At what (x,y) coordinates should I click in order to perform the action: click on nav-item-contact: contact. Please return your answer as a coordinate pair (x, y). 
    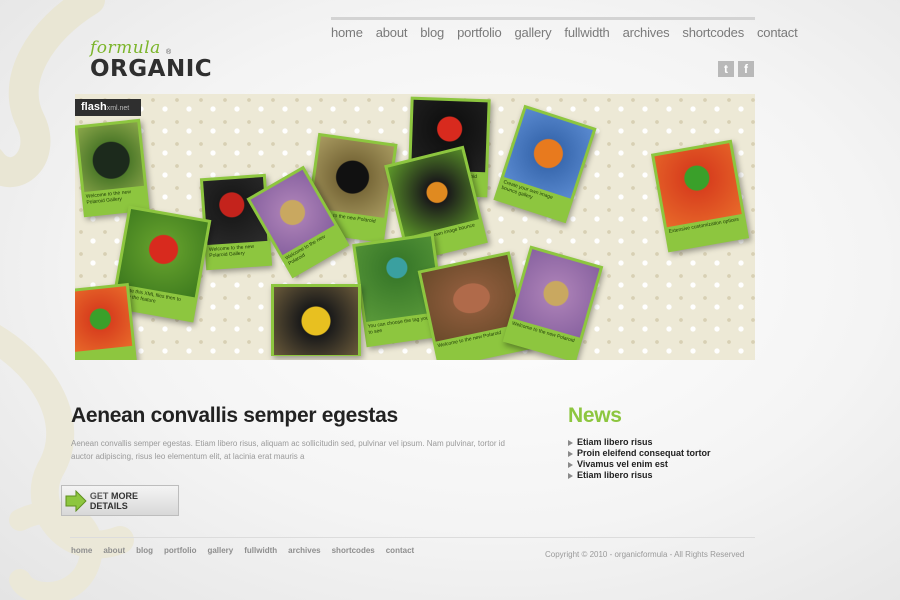
    Looking at the image, I should click on (777, 32).